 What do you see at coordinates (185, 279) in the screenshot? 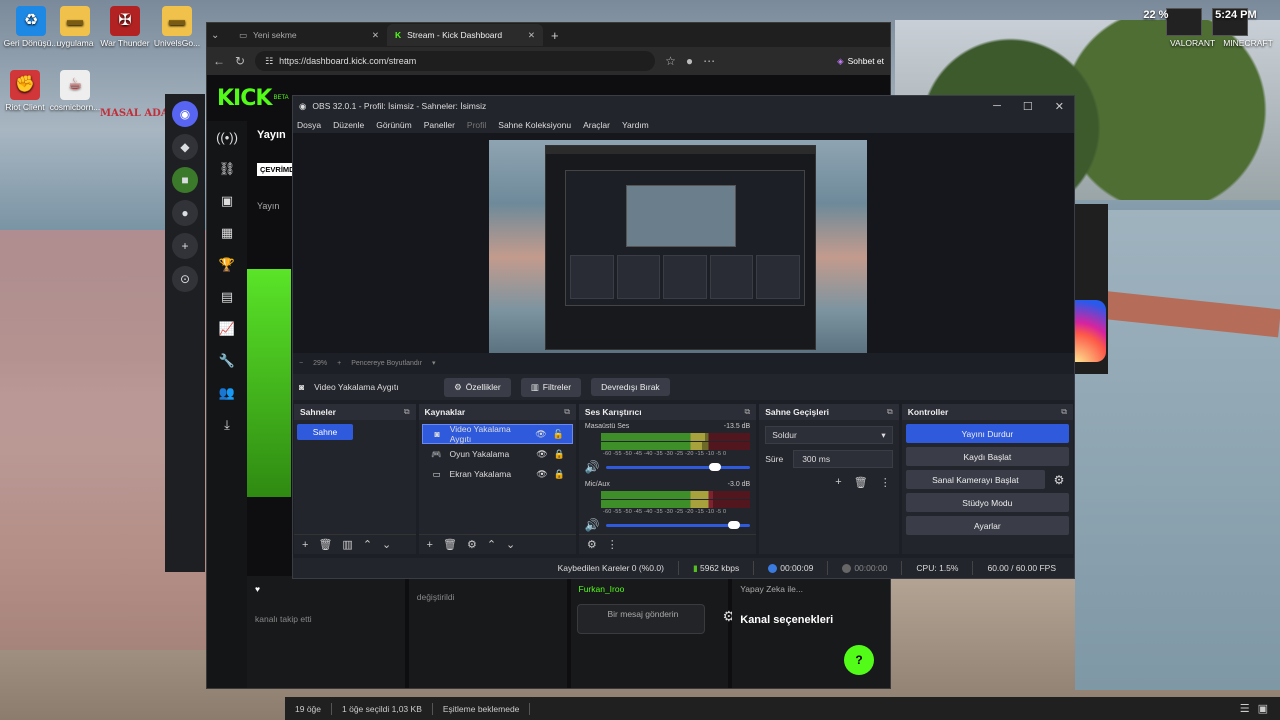
I see `explore-icon: ⊙` at bounding box center [185, 279].